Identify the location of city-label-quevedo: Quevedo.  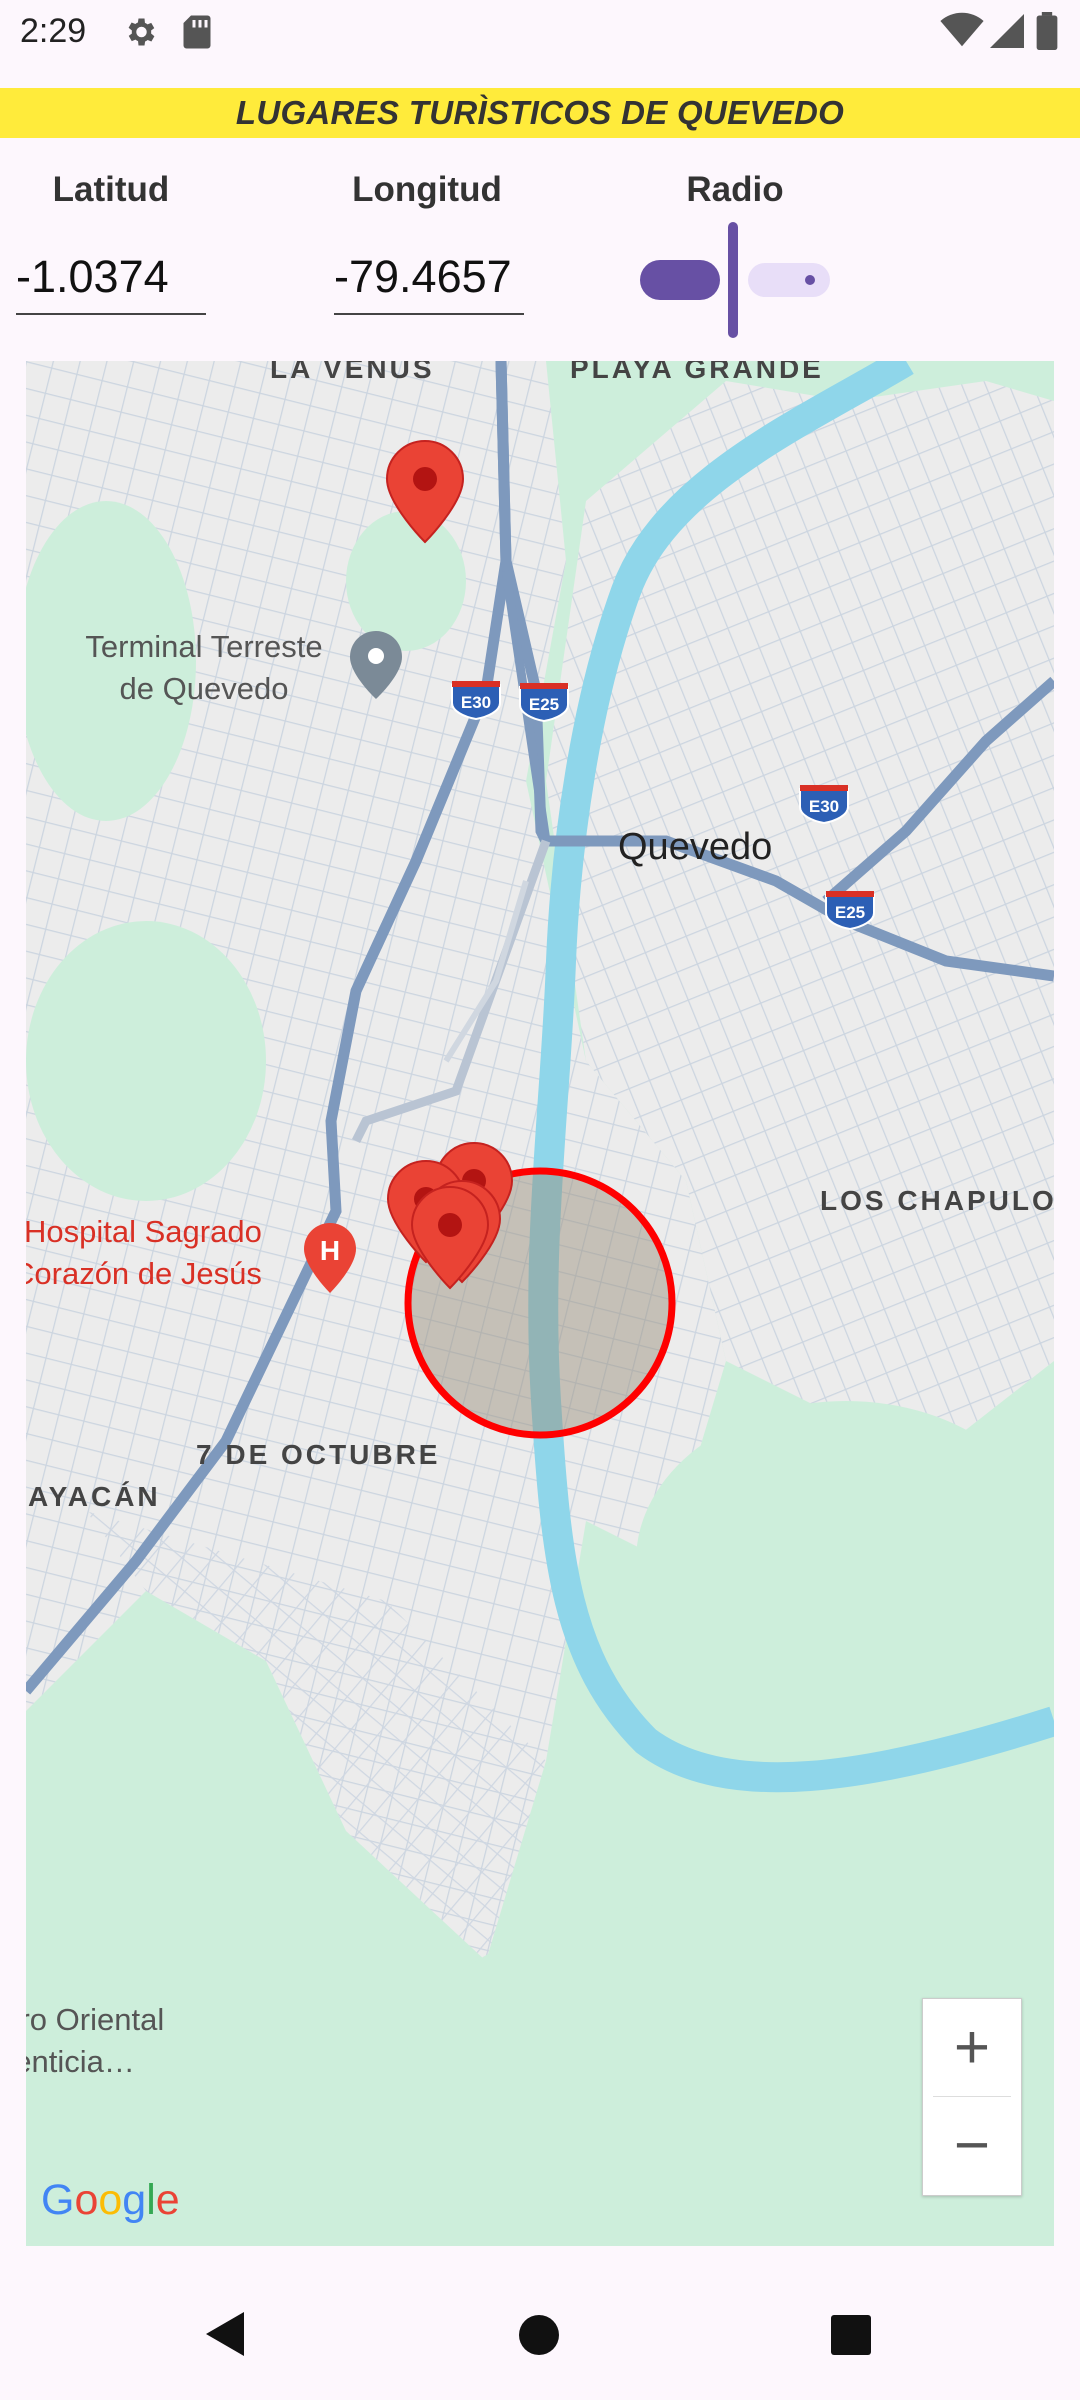
(695, 847).